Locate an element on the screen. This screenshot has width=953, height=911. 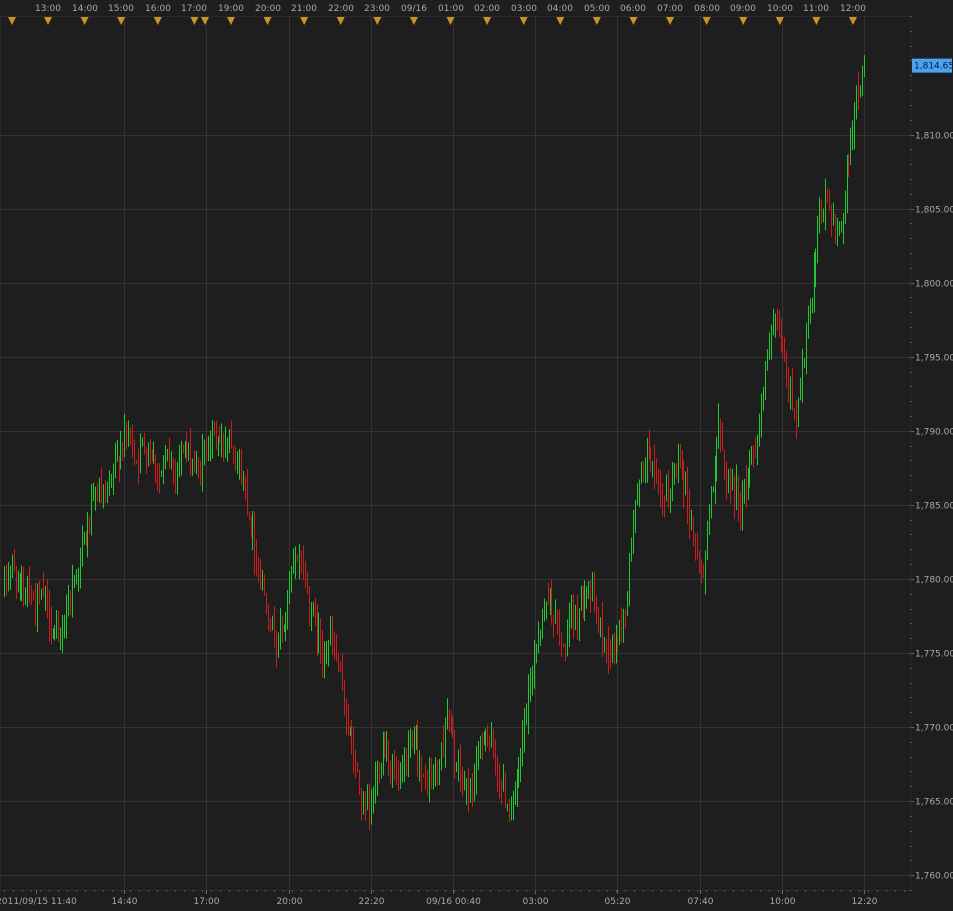
top-time-label: 21:00 is located at coordinates (304, 9).